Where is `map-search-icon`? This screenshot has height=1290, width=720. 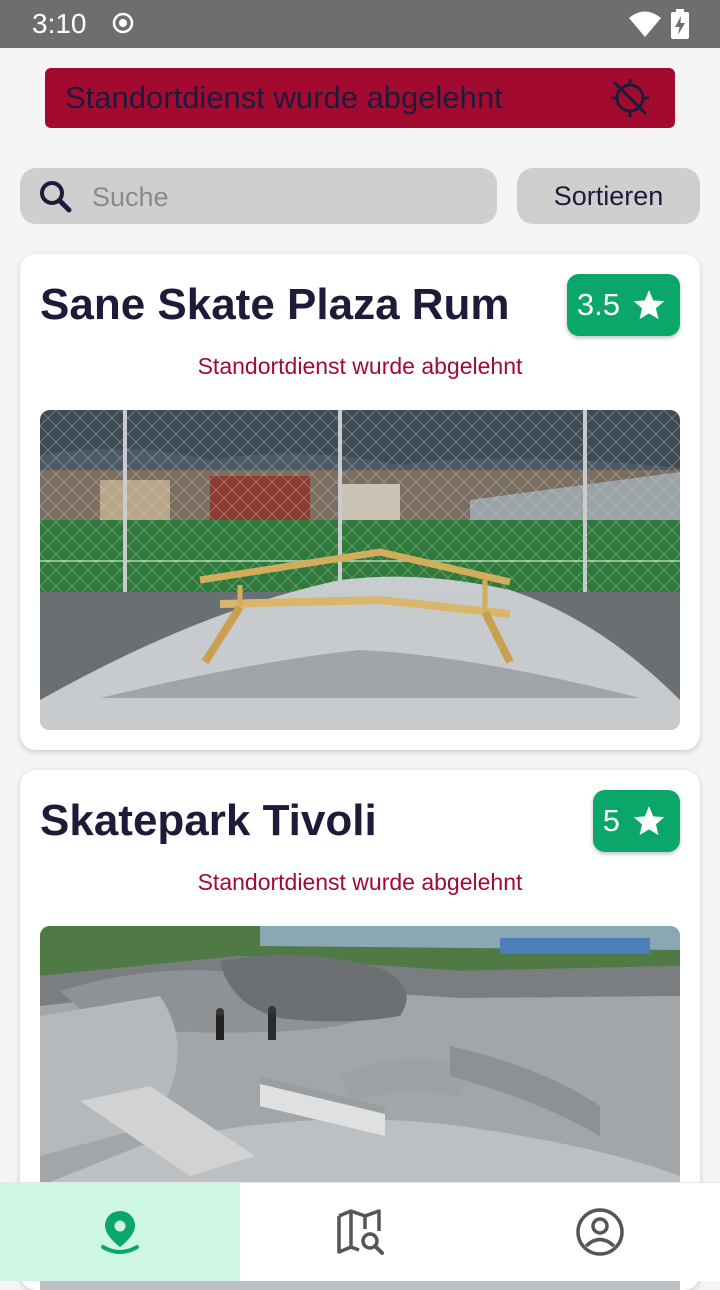 map-search-icon is located at coordinates (360, 1232).